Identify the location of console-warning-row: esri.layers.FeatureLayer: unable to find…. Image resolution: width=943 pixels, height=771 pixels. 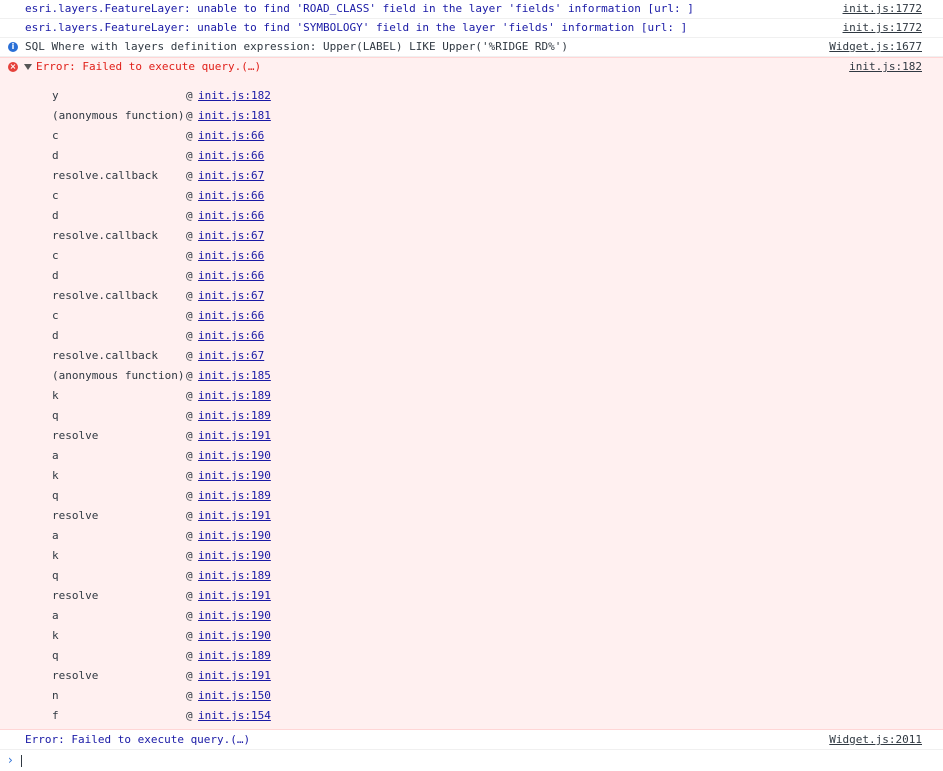
(471, 9).